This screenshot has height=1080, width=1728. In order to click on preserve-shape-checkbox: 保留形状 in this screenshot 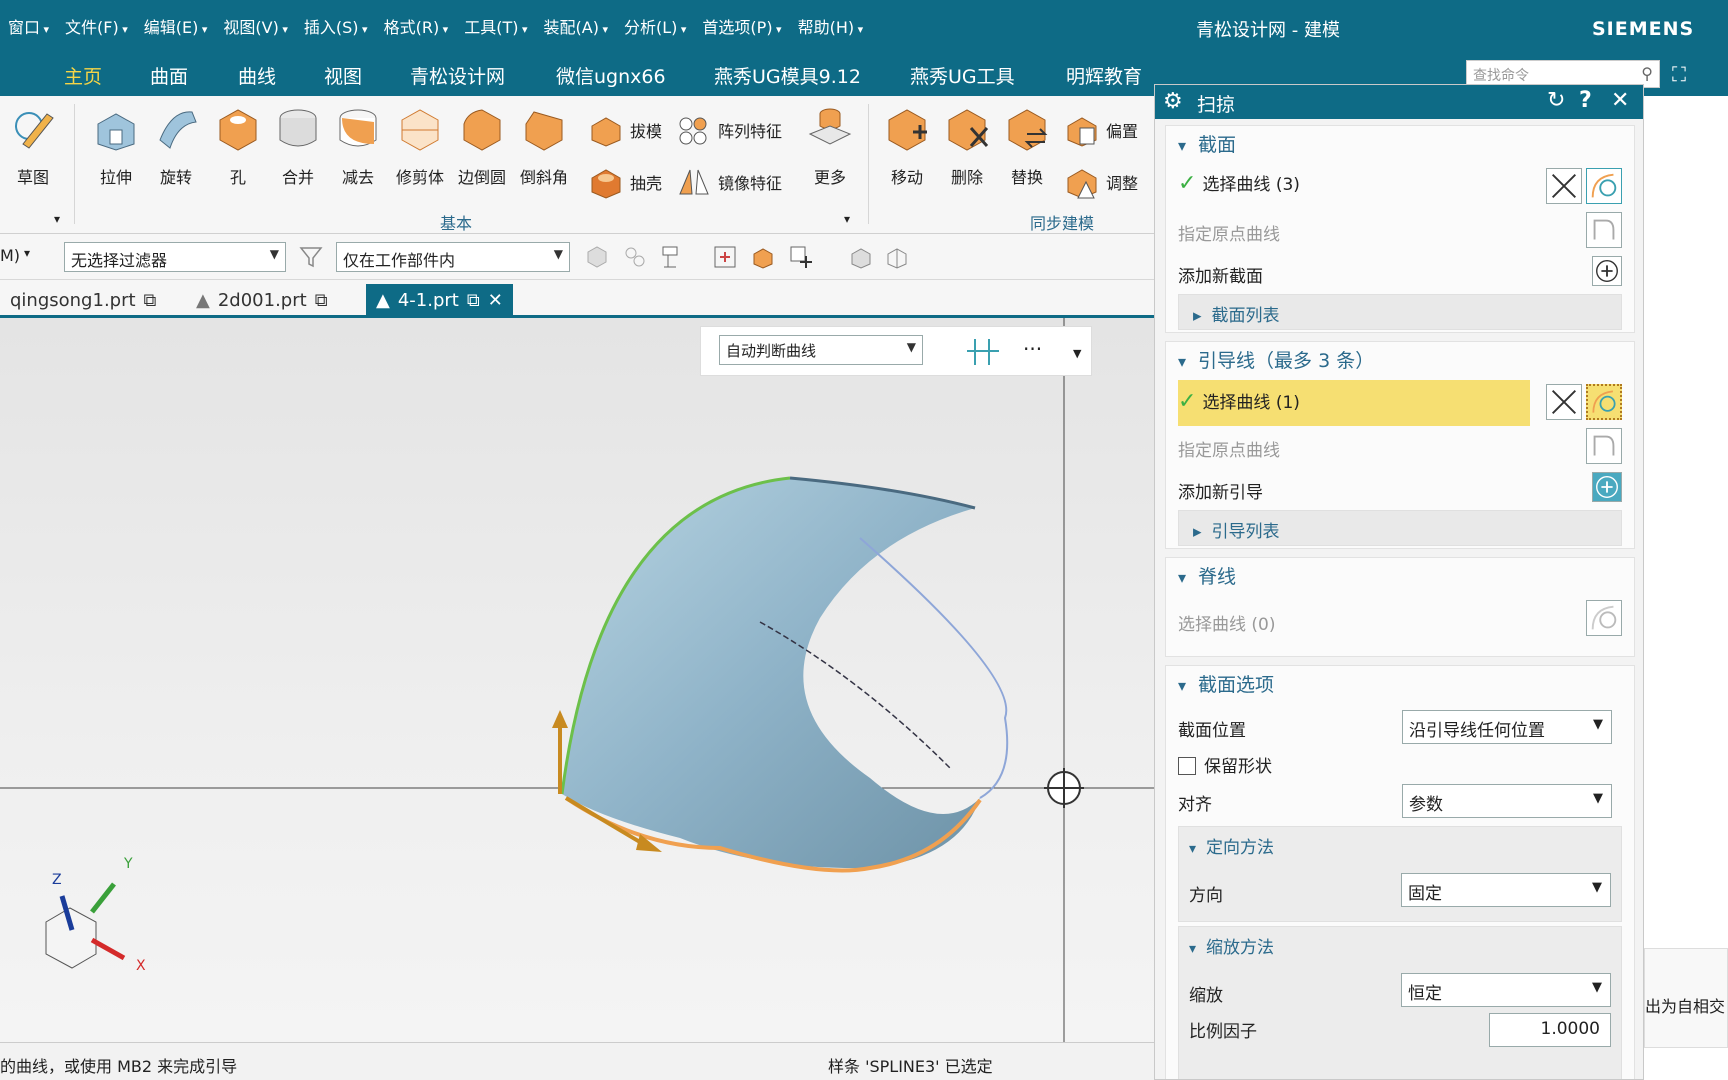, I will do `click(1225, 764)`.